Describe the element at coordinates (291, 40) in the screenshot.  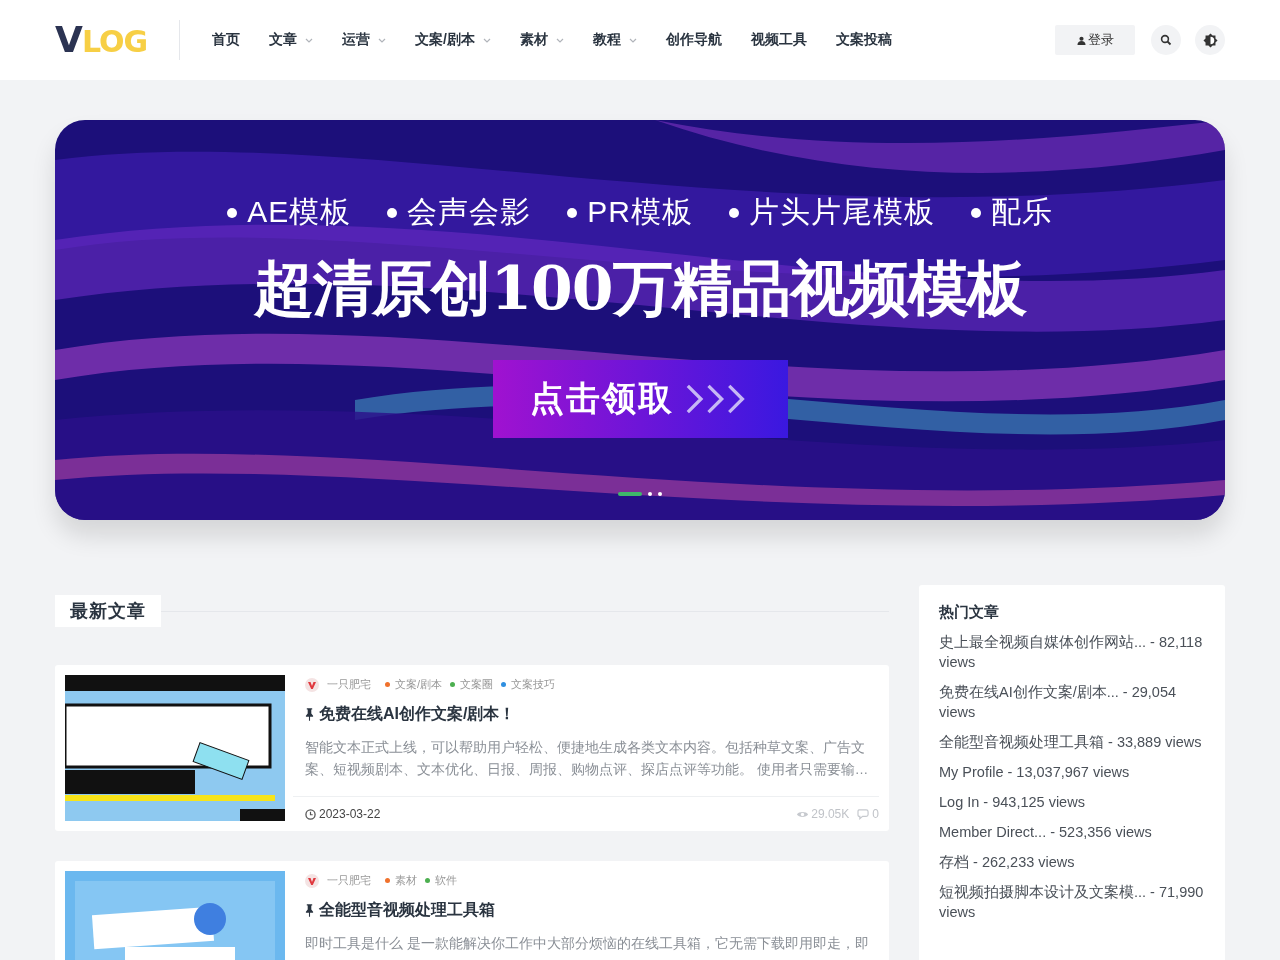
I see `nav-link: 文章` at that location.